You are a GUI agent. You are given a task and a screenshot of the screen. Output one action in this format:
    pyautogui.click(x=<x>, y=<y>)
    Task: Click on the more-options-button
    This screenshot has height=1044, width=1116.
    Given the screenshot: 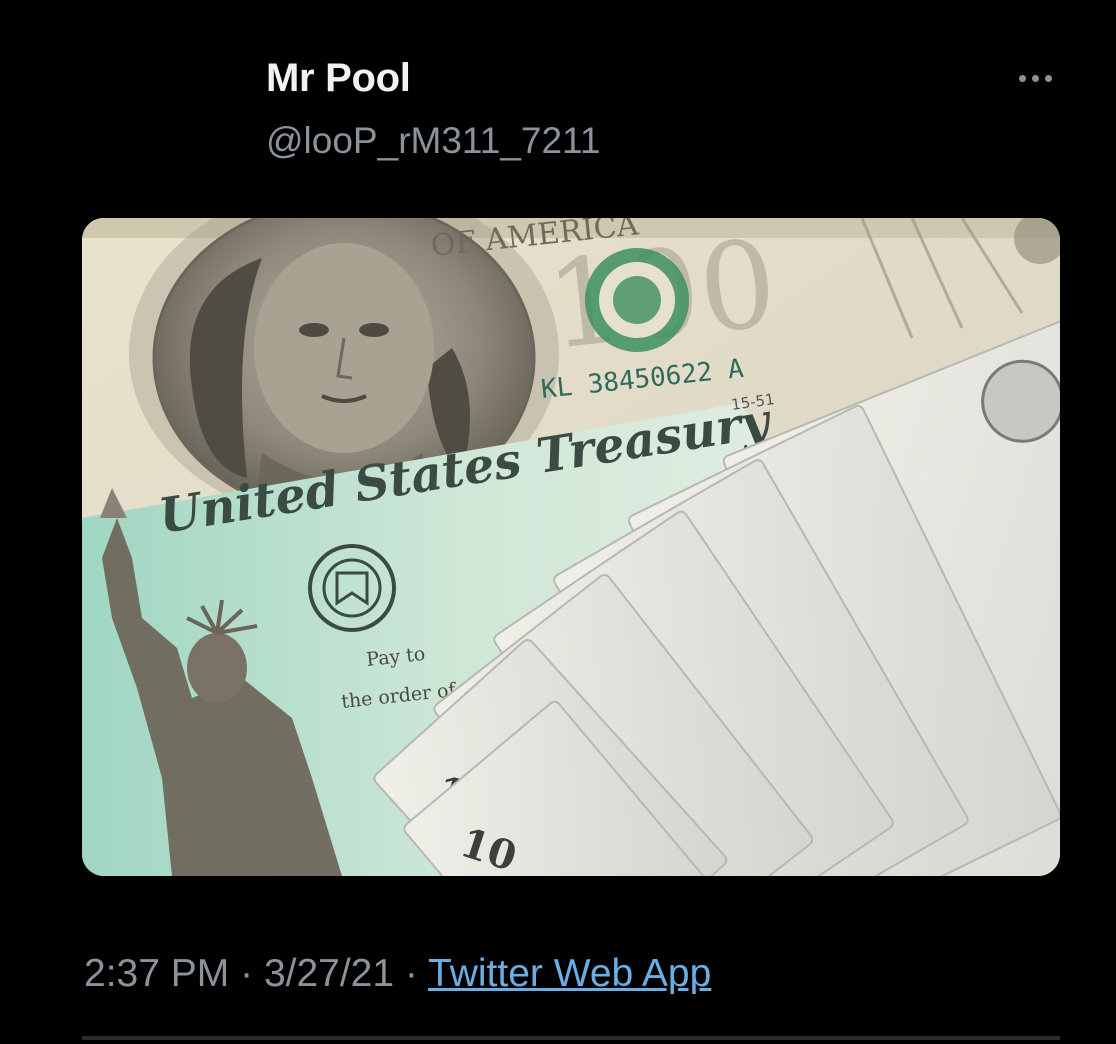 What is the action you would take?
    pyautogui.click(x=1035, y=78)
    